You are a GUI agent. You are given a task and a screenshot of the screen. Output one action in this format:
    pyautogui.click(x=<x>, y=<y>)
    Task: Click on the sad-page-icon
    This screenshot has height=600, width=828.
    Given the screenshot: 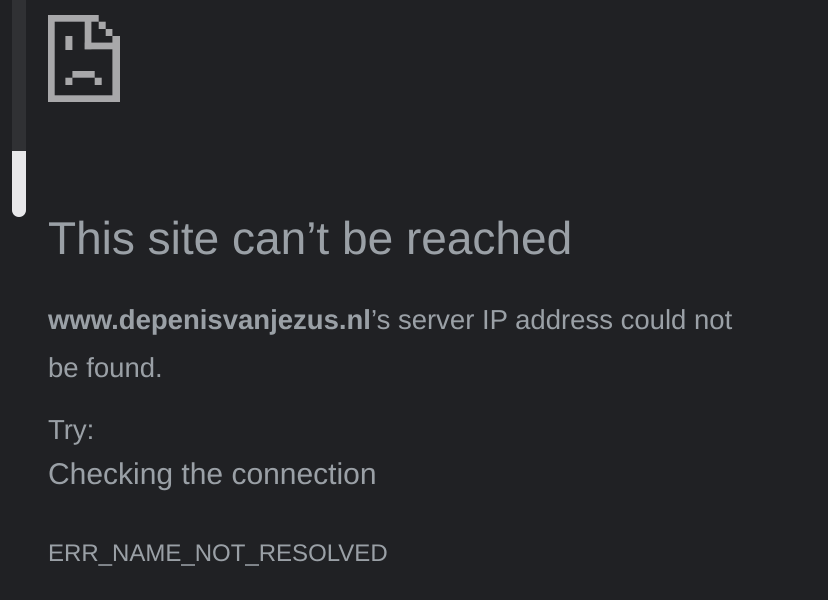 What is the action you would take?
    pyautogui.click(x=84, y=58)
    